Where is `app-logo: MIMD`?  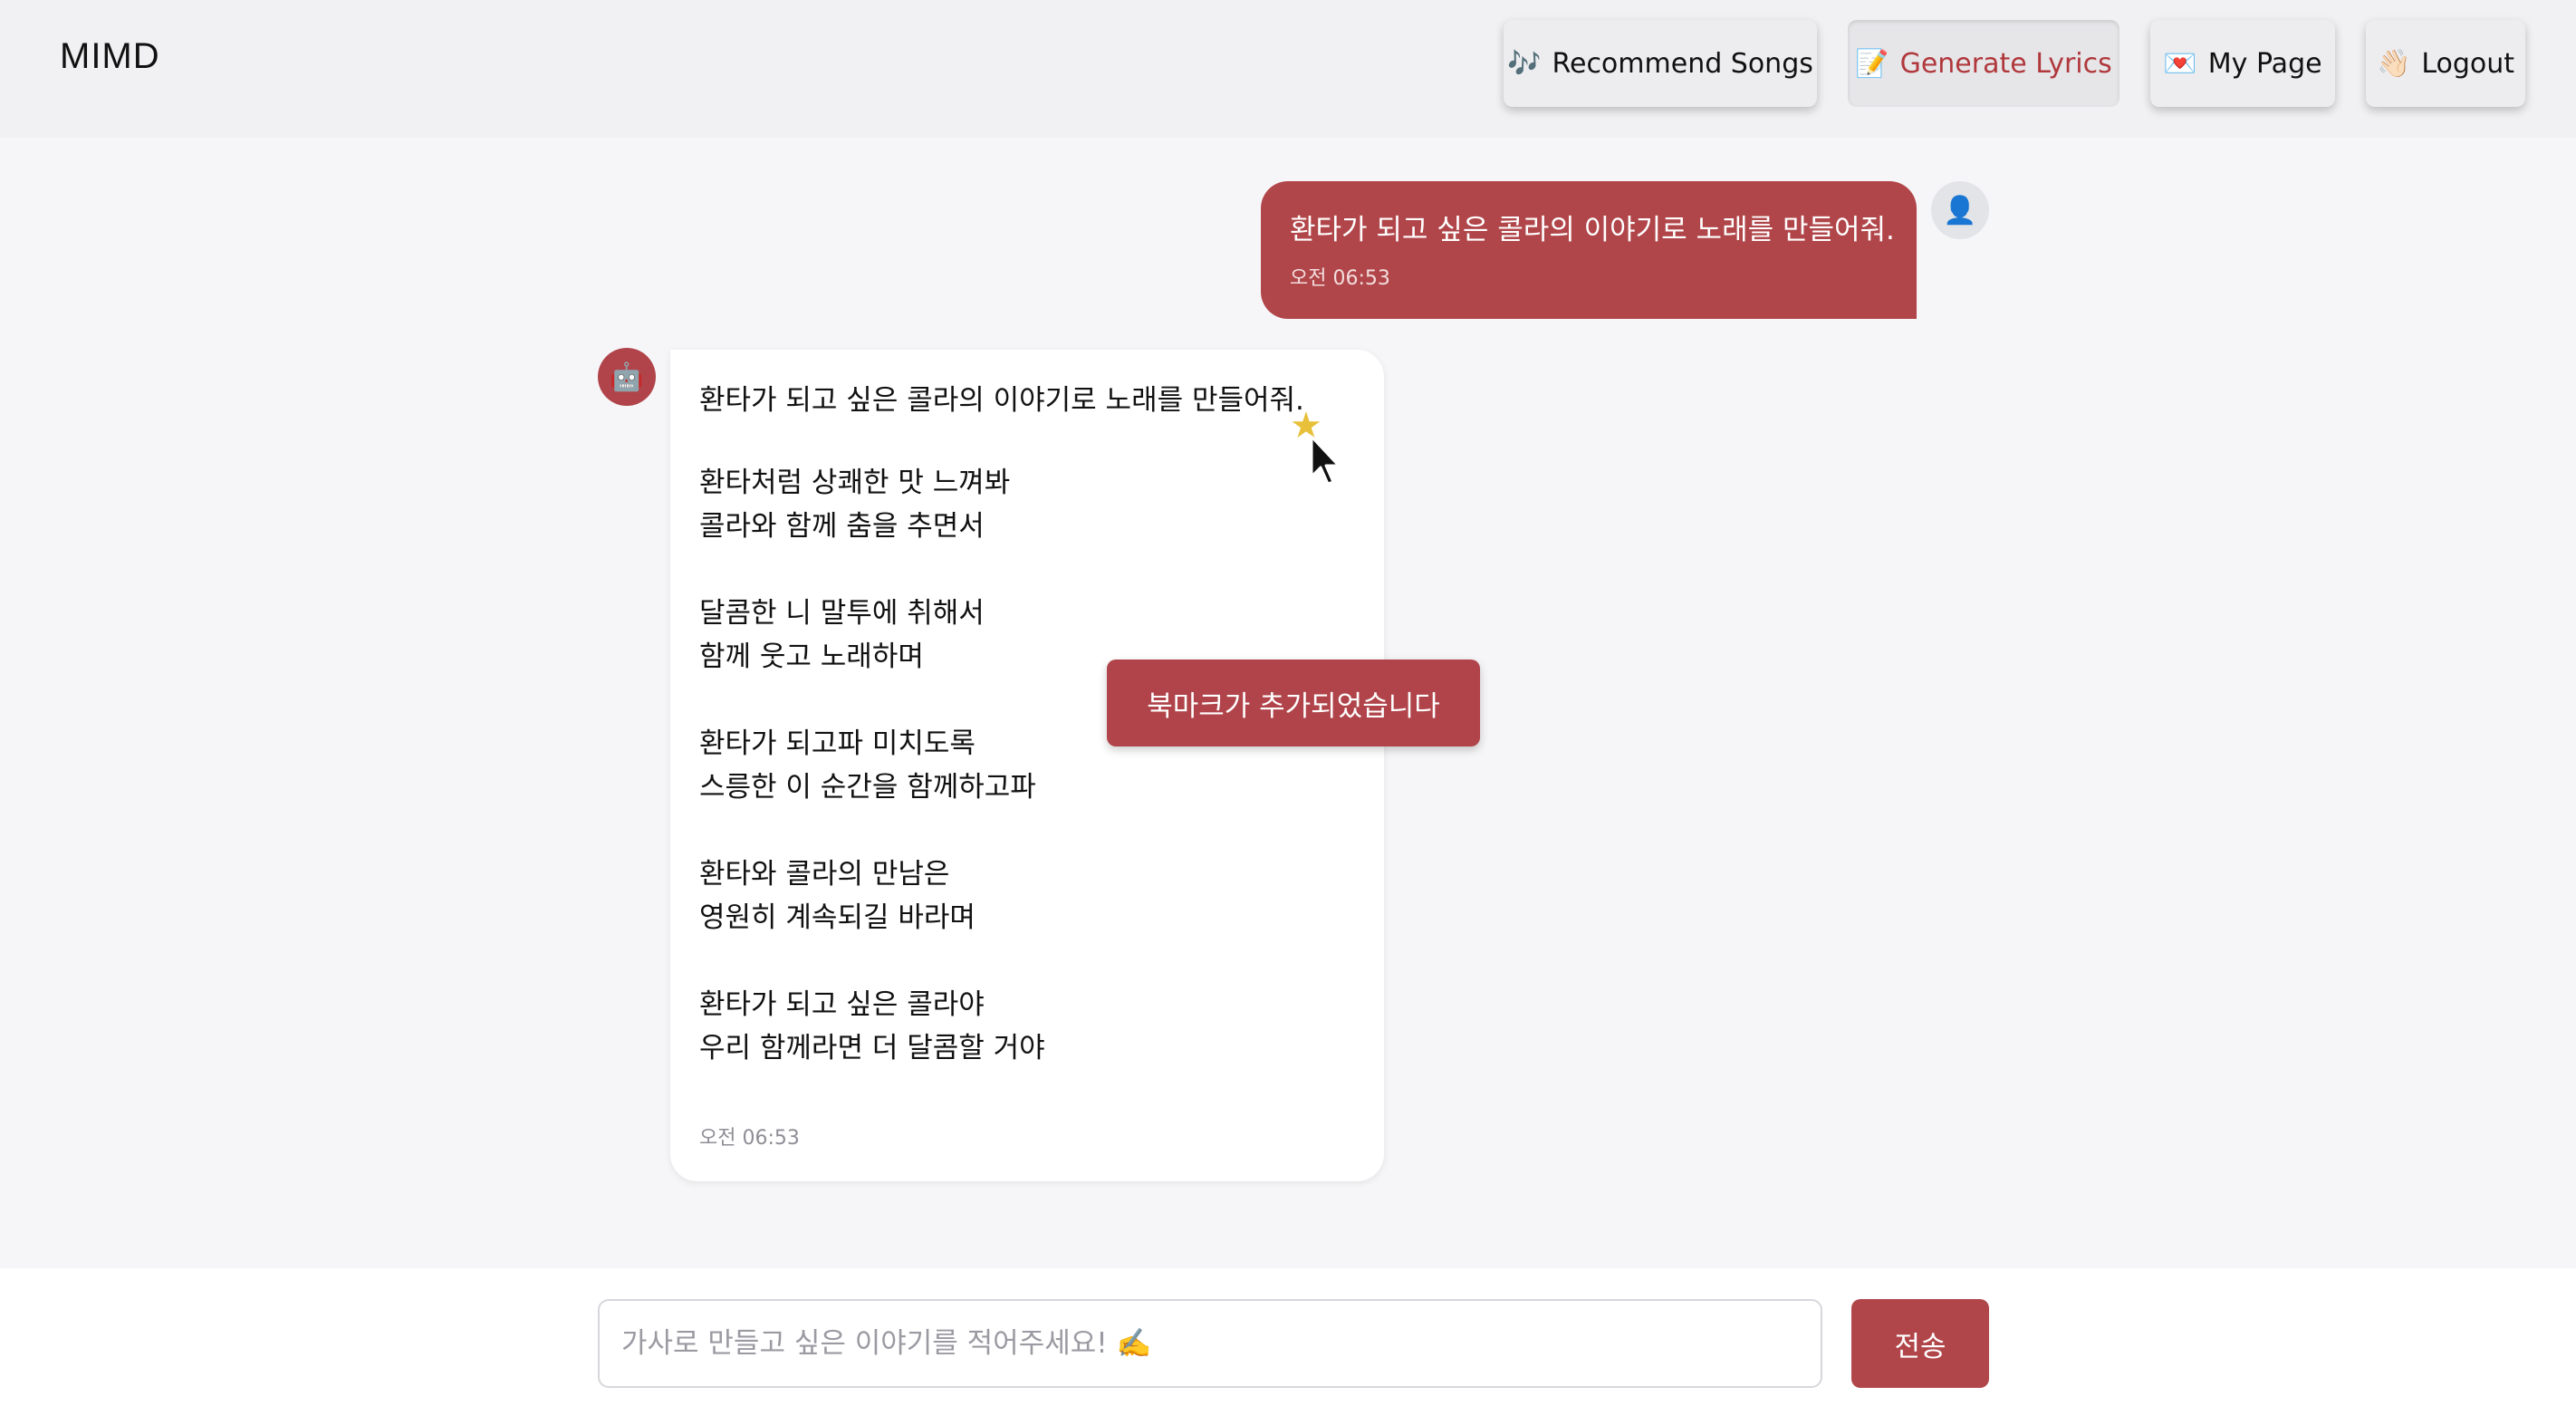 app-logo: MIMD is located at coordinates (110, 56).